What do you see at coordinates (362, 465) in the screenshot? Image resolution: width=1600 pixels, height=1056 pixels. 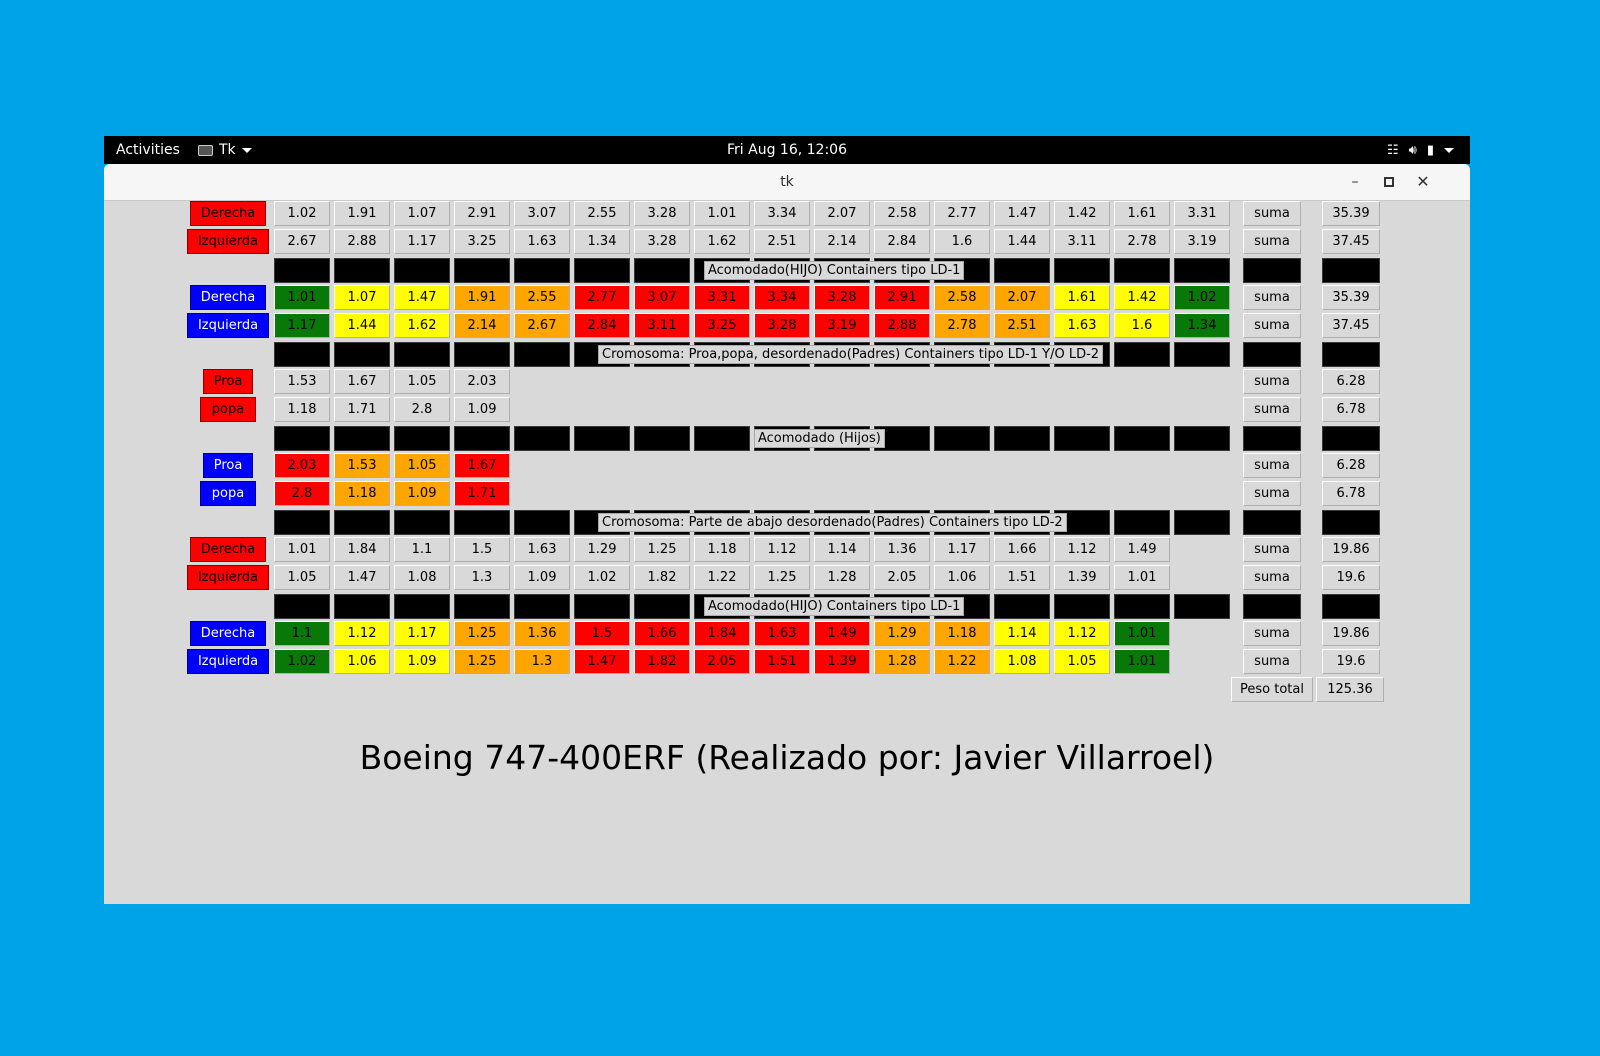 I see `weight-cell: 1.53` at bounding box center [362, 465].